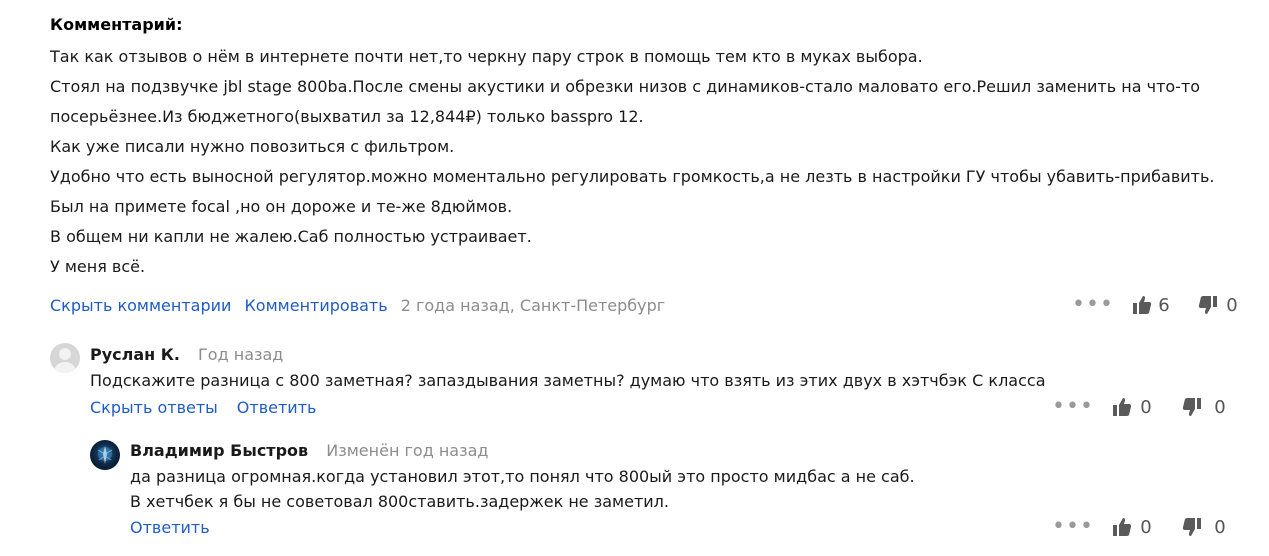  Describe the element at coordinates (219, 450) in the screenshot. I see `comment-author: Владимир Быстров` at that location.